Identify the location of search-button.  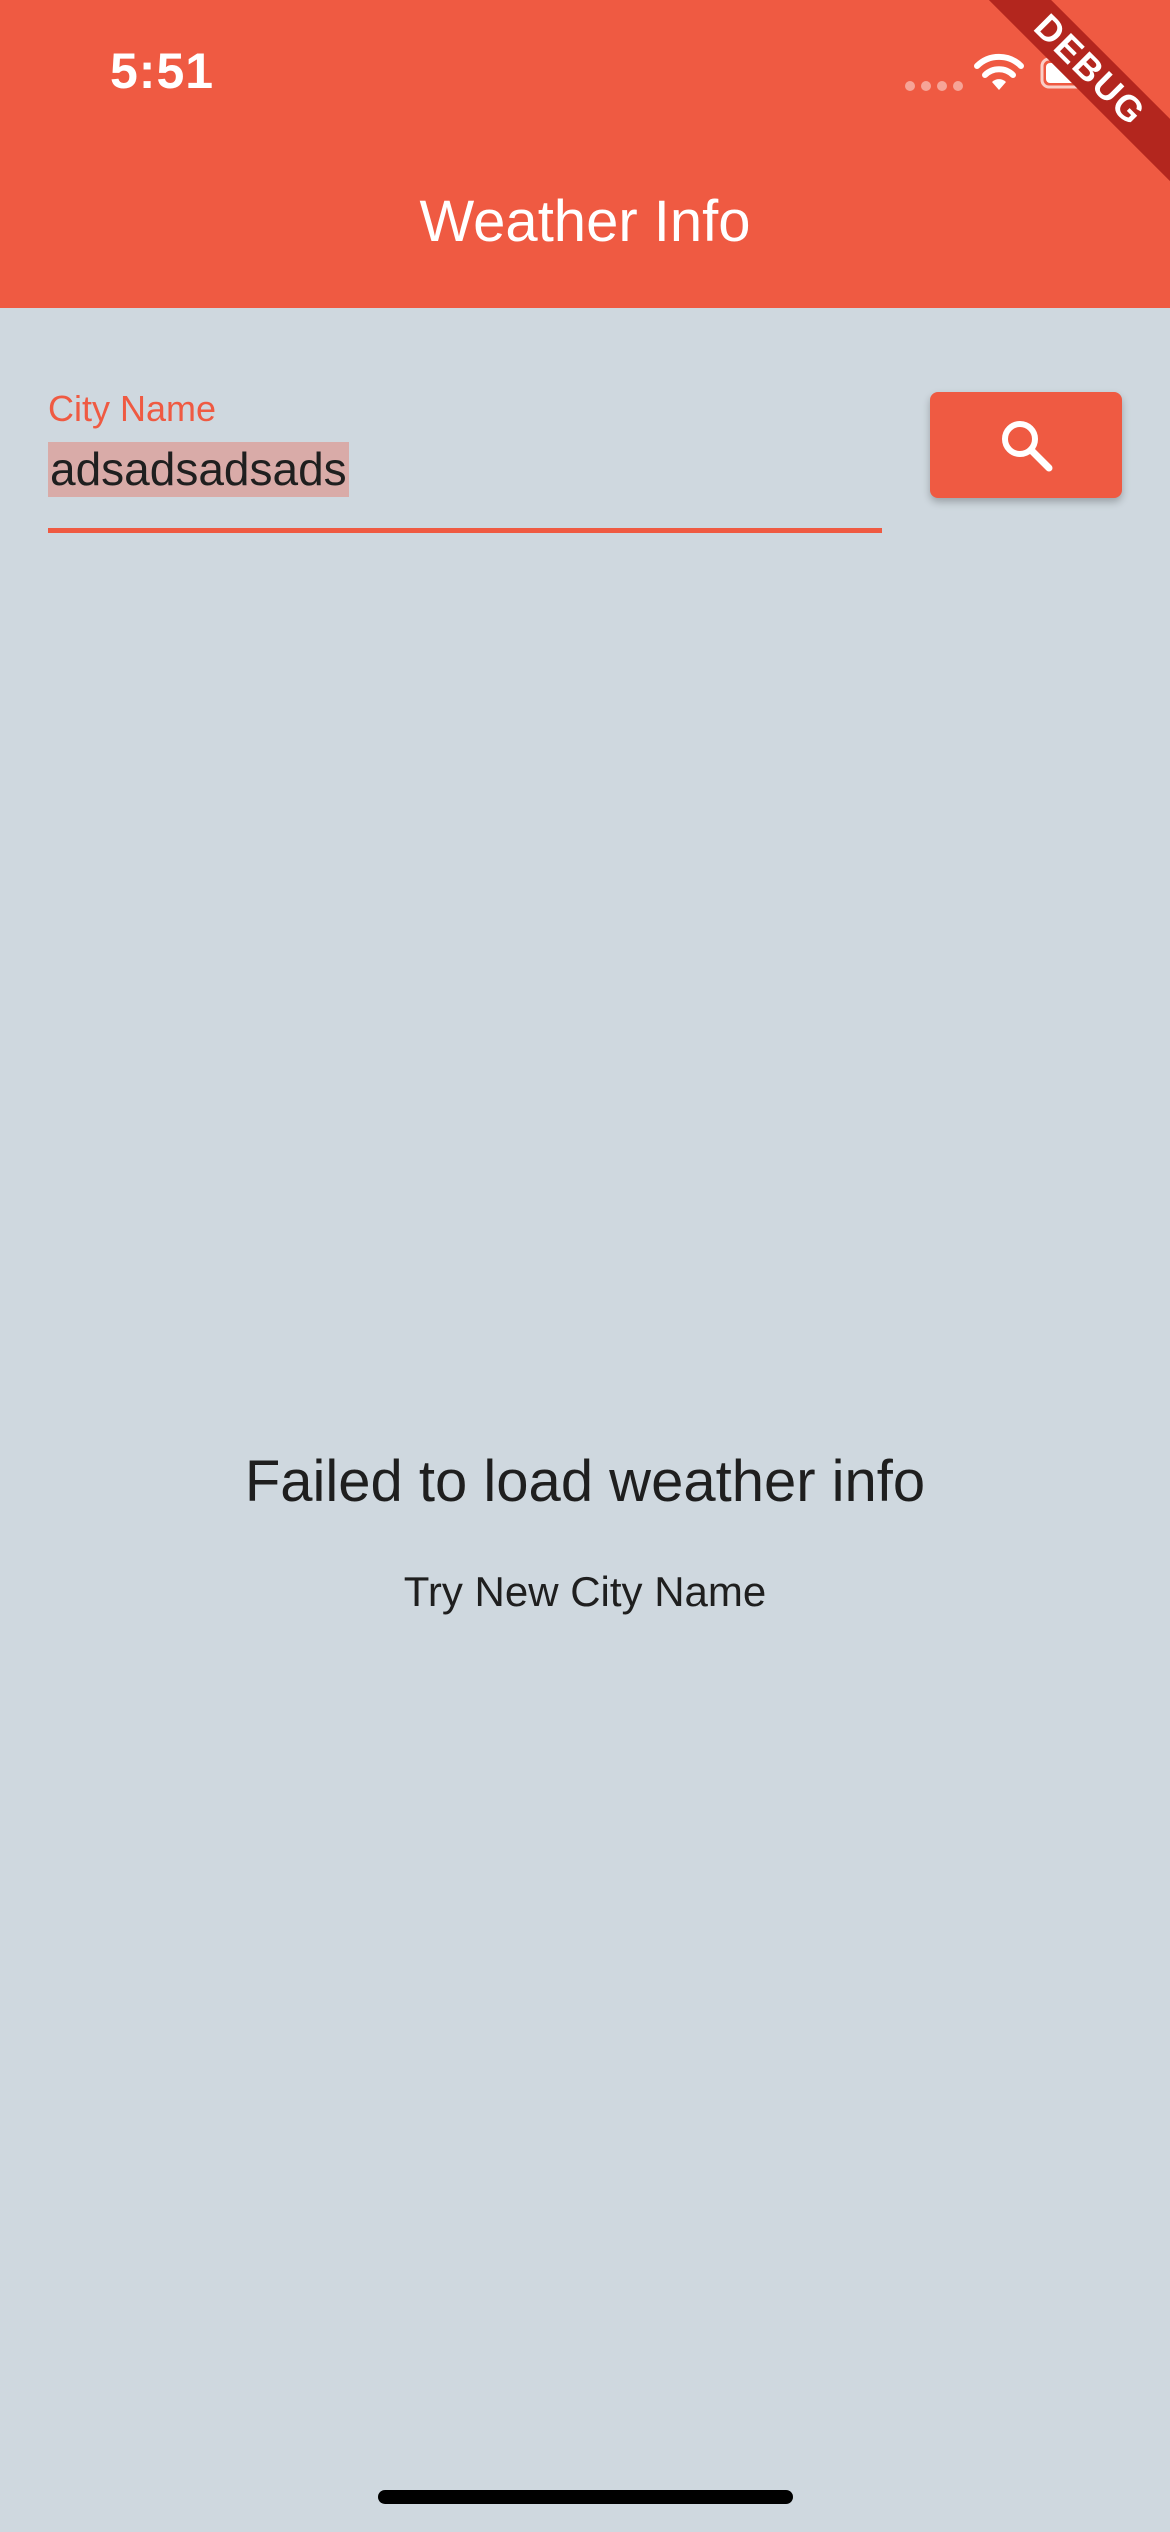
(1026, 445).